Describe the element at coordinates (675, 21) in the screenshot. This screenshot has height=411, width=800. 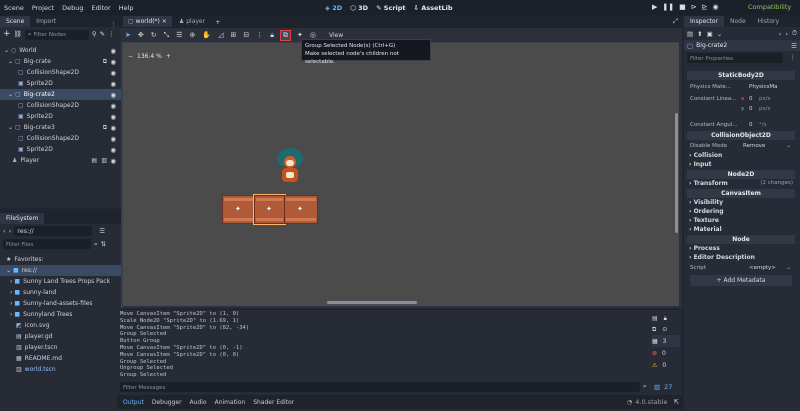
I see `distraction-free-icon: ⤢` at that location.